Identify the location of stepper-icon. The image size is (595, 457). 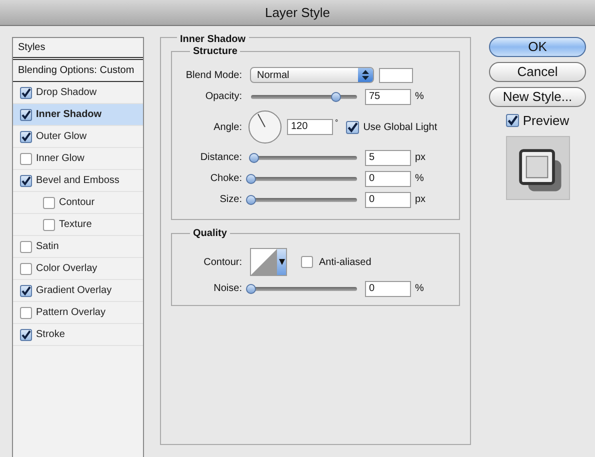
(365, 75).